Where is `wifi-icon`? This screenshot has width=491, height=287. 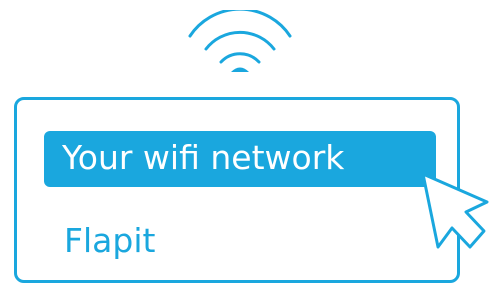 wifi-icon is located at coordinates (240, 41).